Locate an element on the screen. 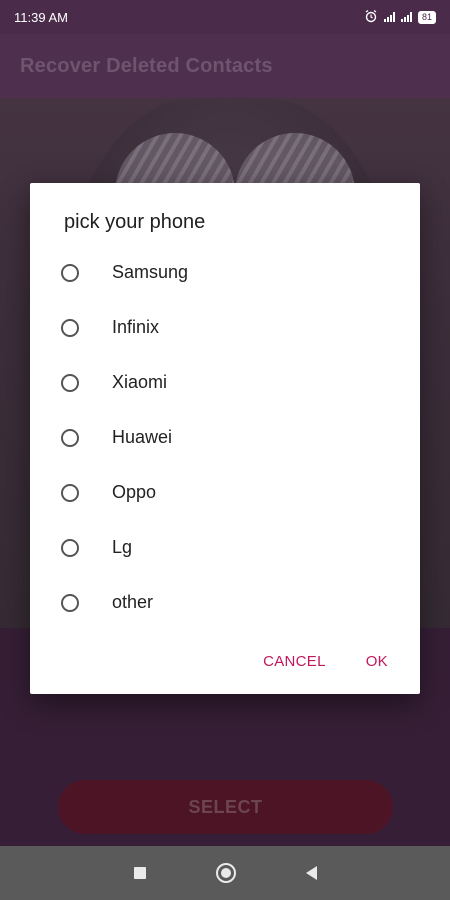 The width and height of the screenshot is (450, 900). option-label: Huawei is located at coordinates (142, 437).